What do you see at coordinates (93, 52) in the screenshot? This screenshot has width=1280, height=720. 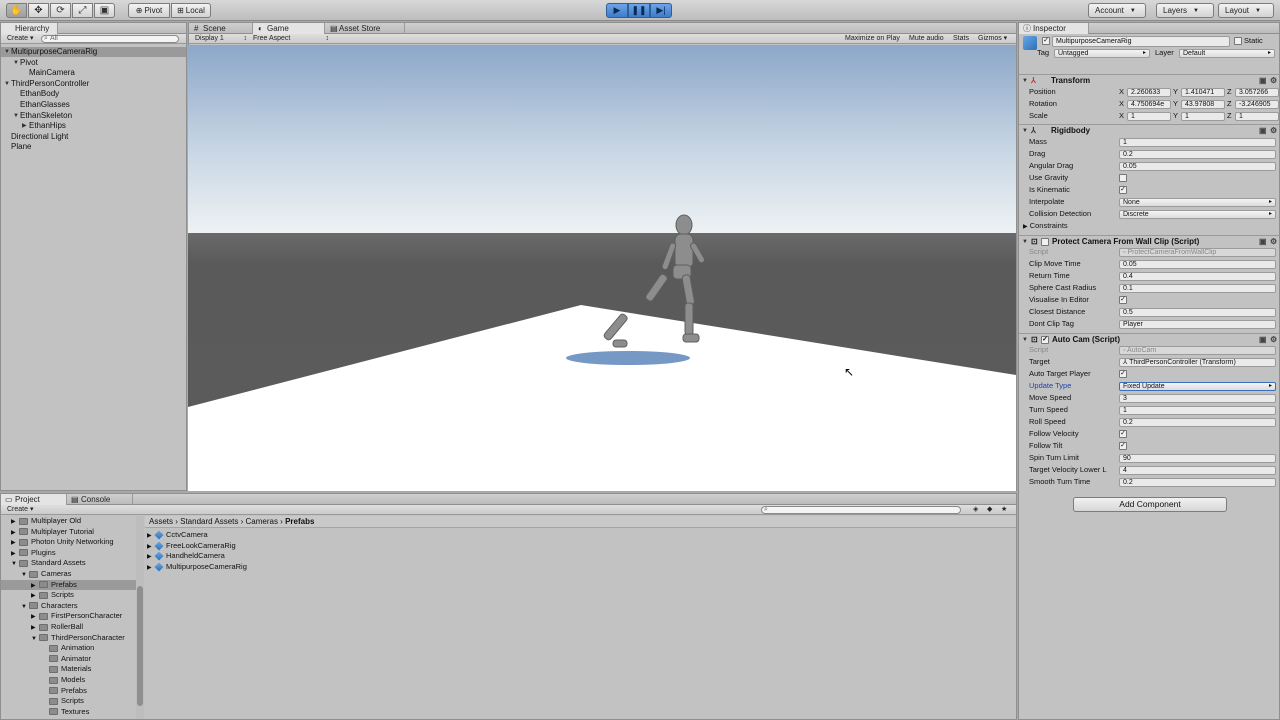 I see `hierarchy-item: ▼ MultipurposeCameraRig` at bounding box center [93, 52].